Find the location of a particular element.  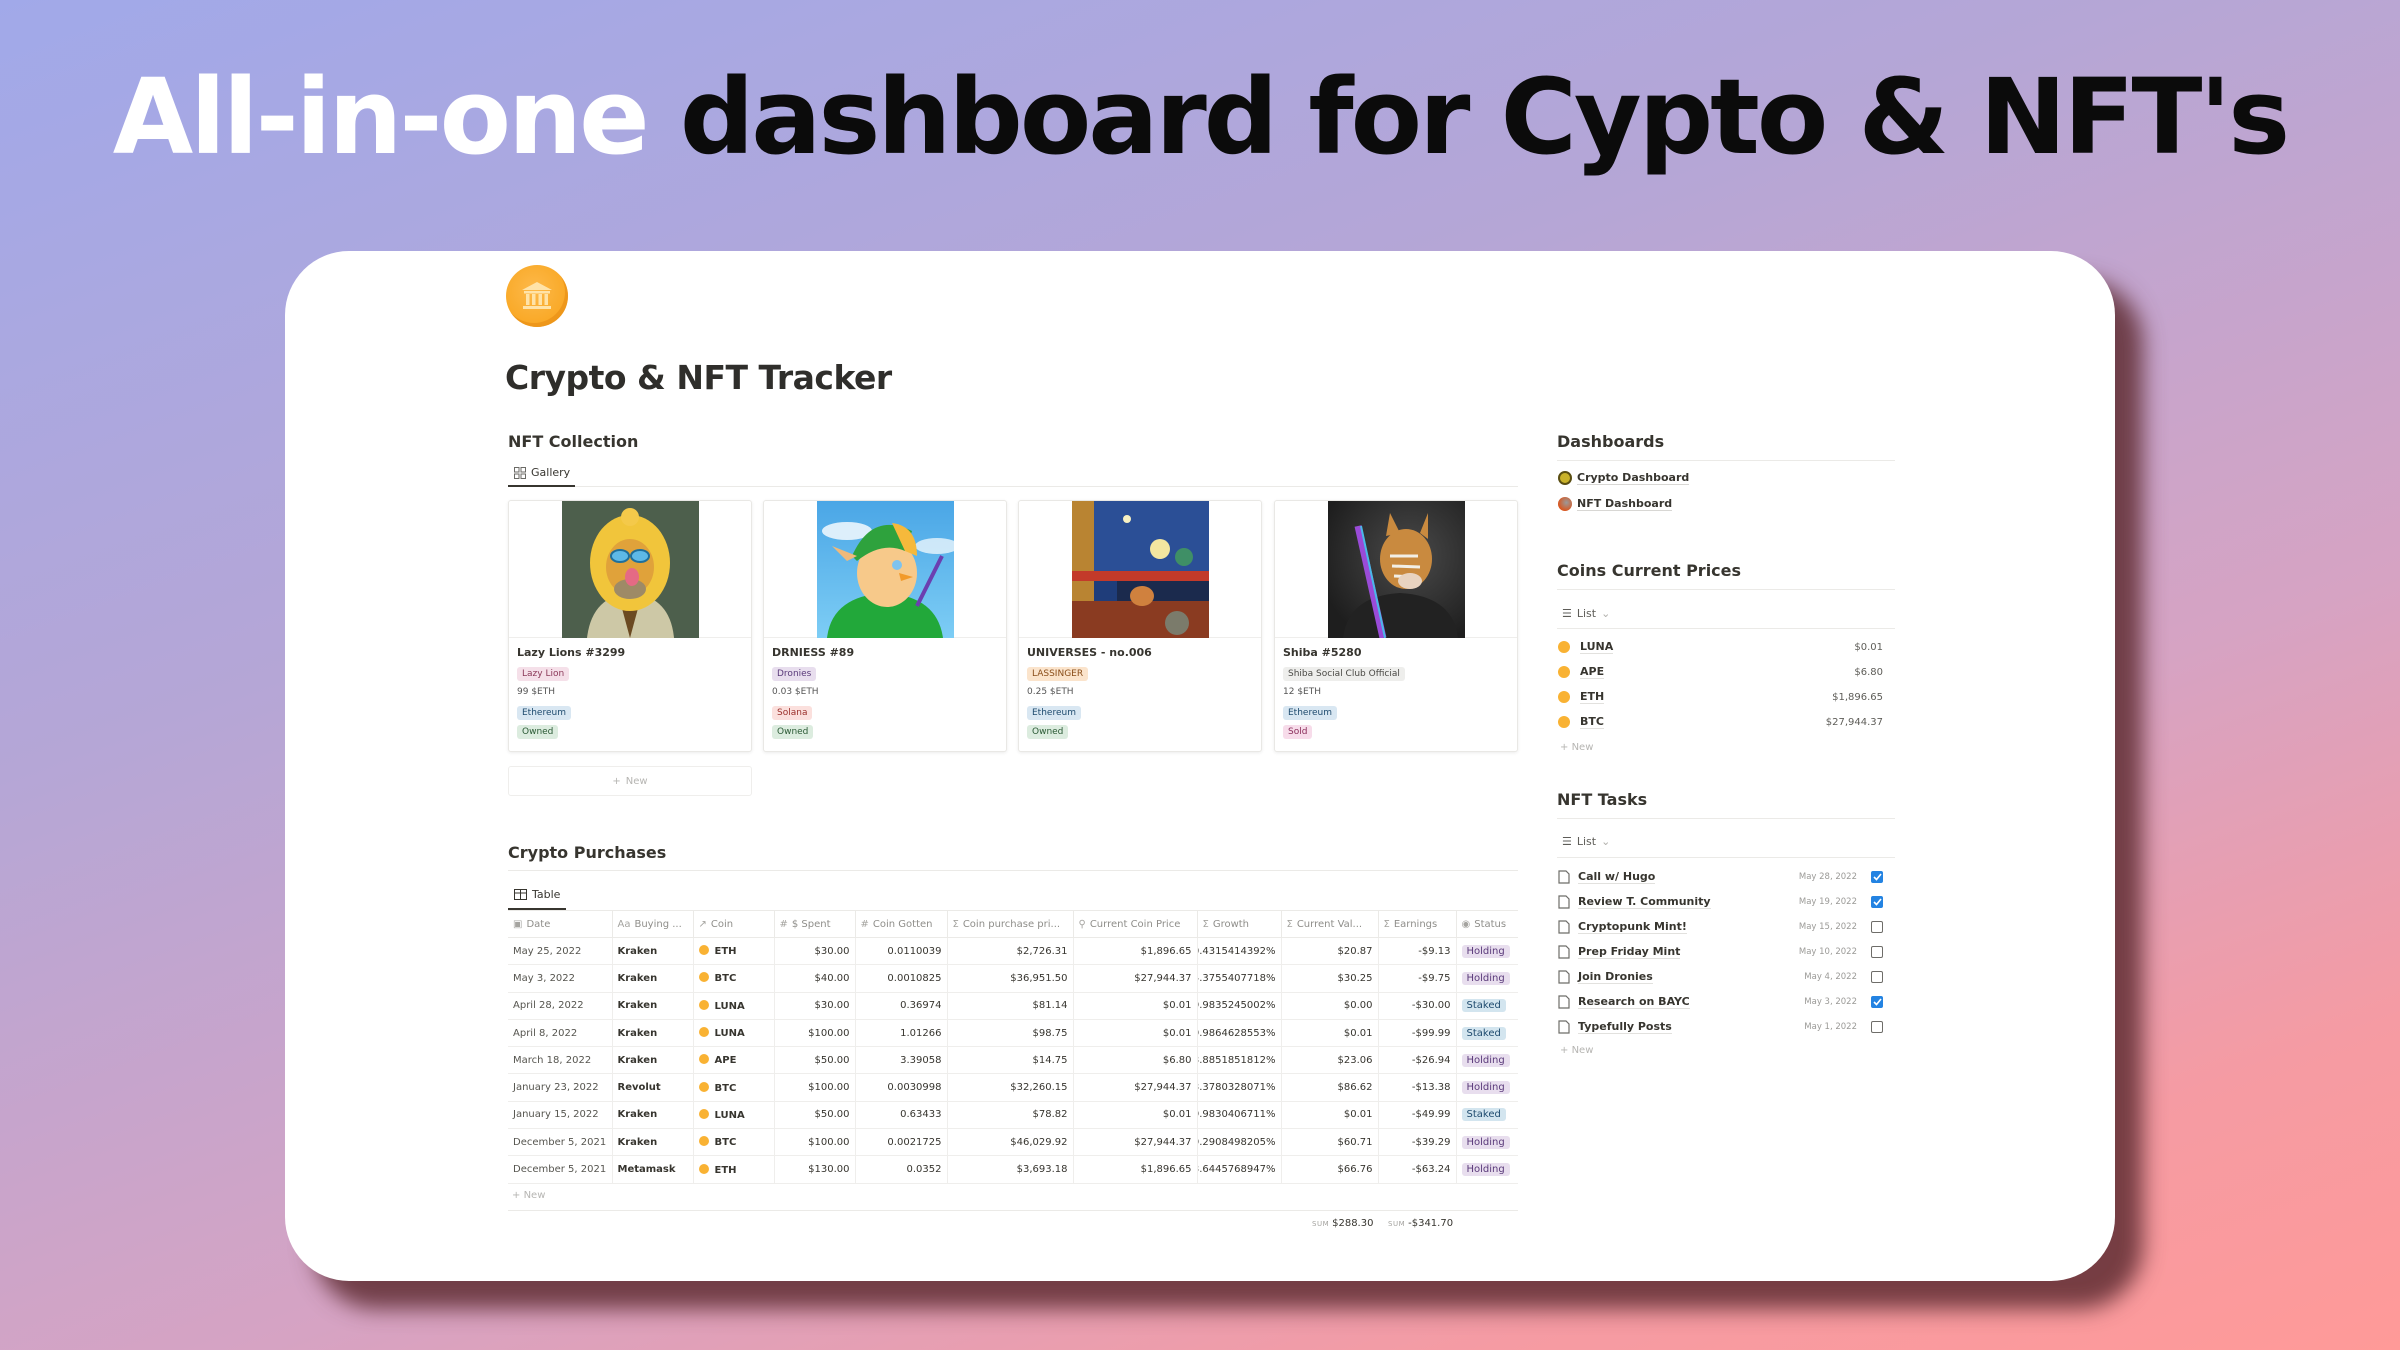

date-cell: December 5, 2021 is located at coordinates (560, 1142).